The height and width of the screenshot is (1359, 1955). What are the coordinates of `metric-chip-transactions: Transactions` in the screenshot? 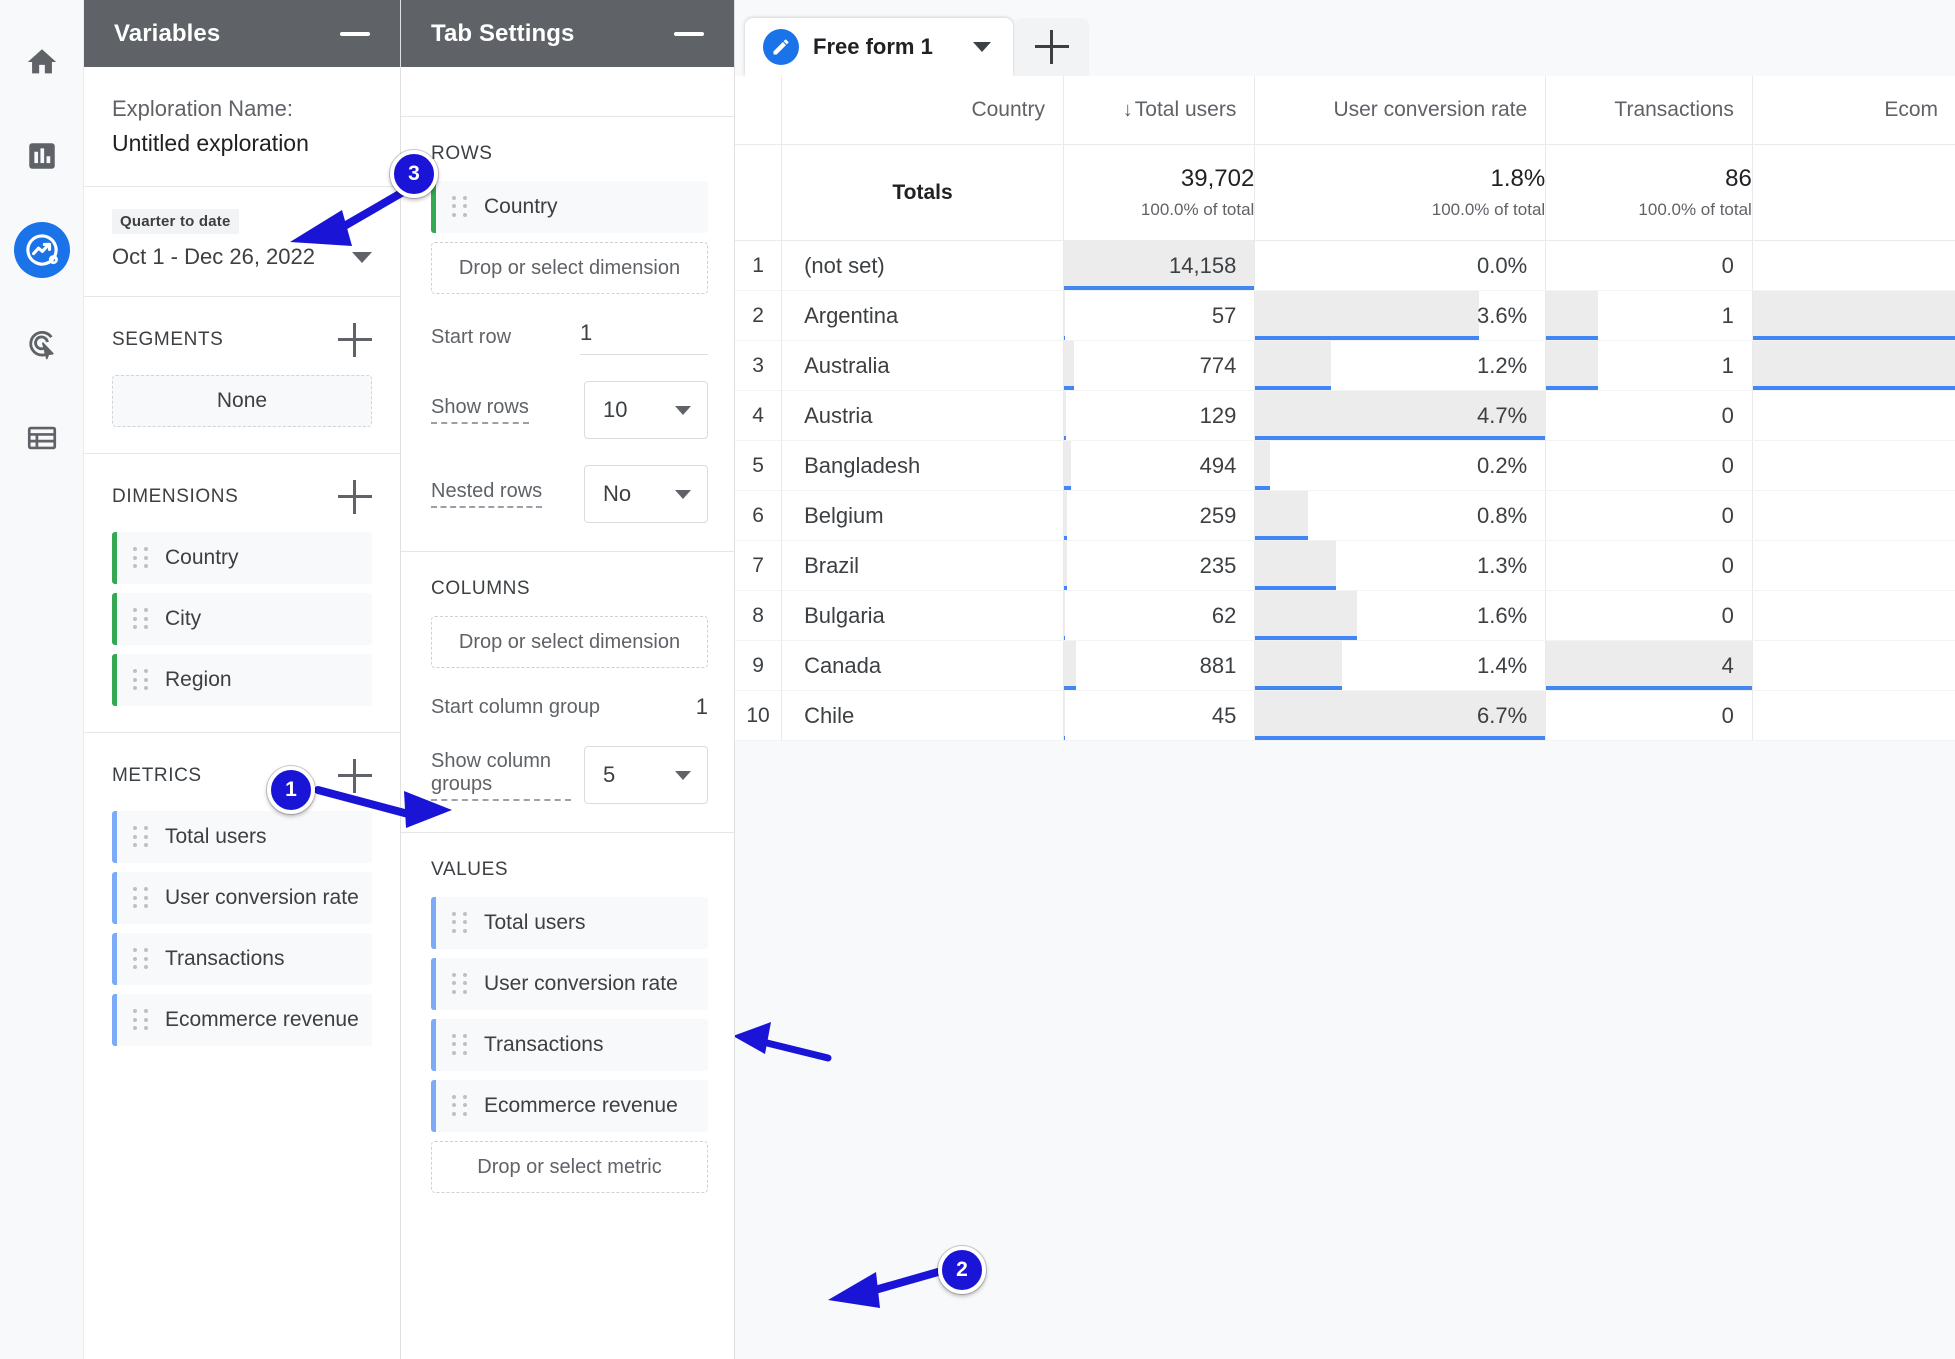 It's located at (242, 959).